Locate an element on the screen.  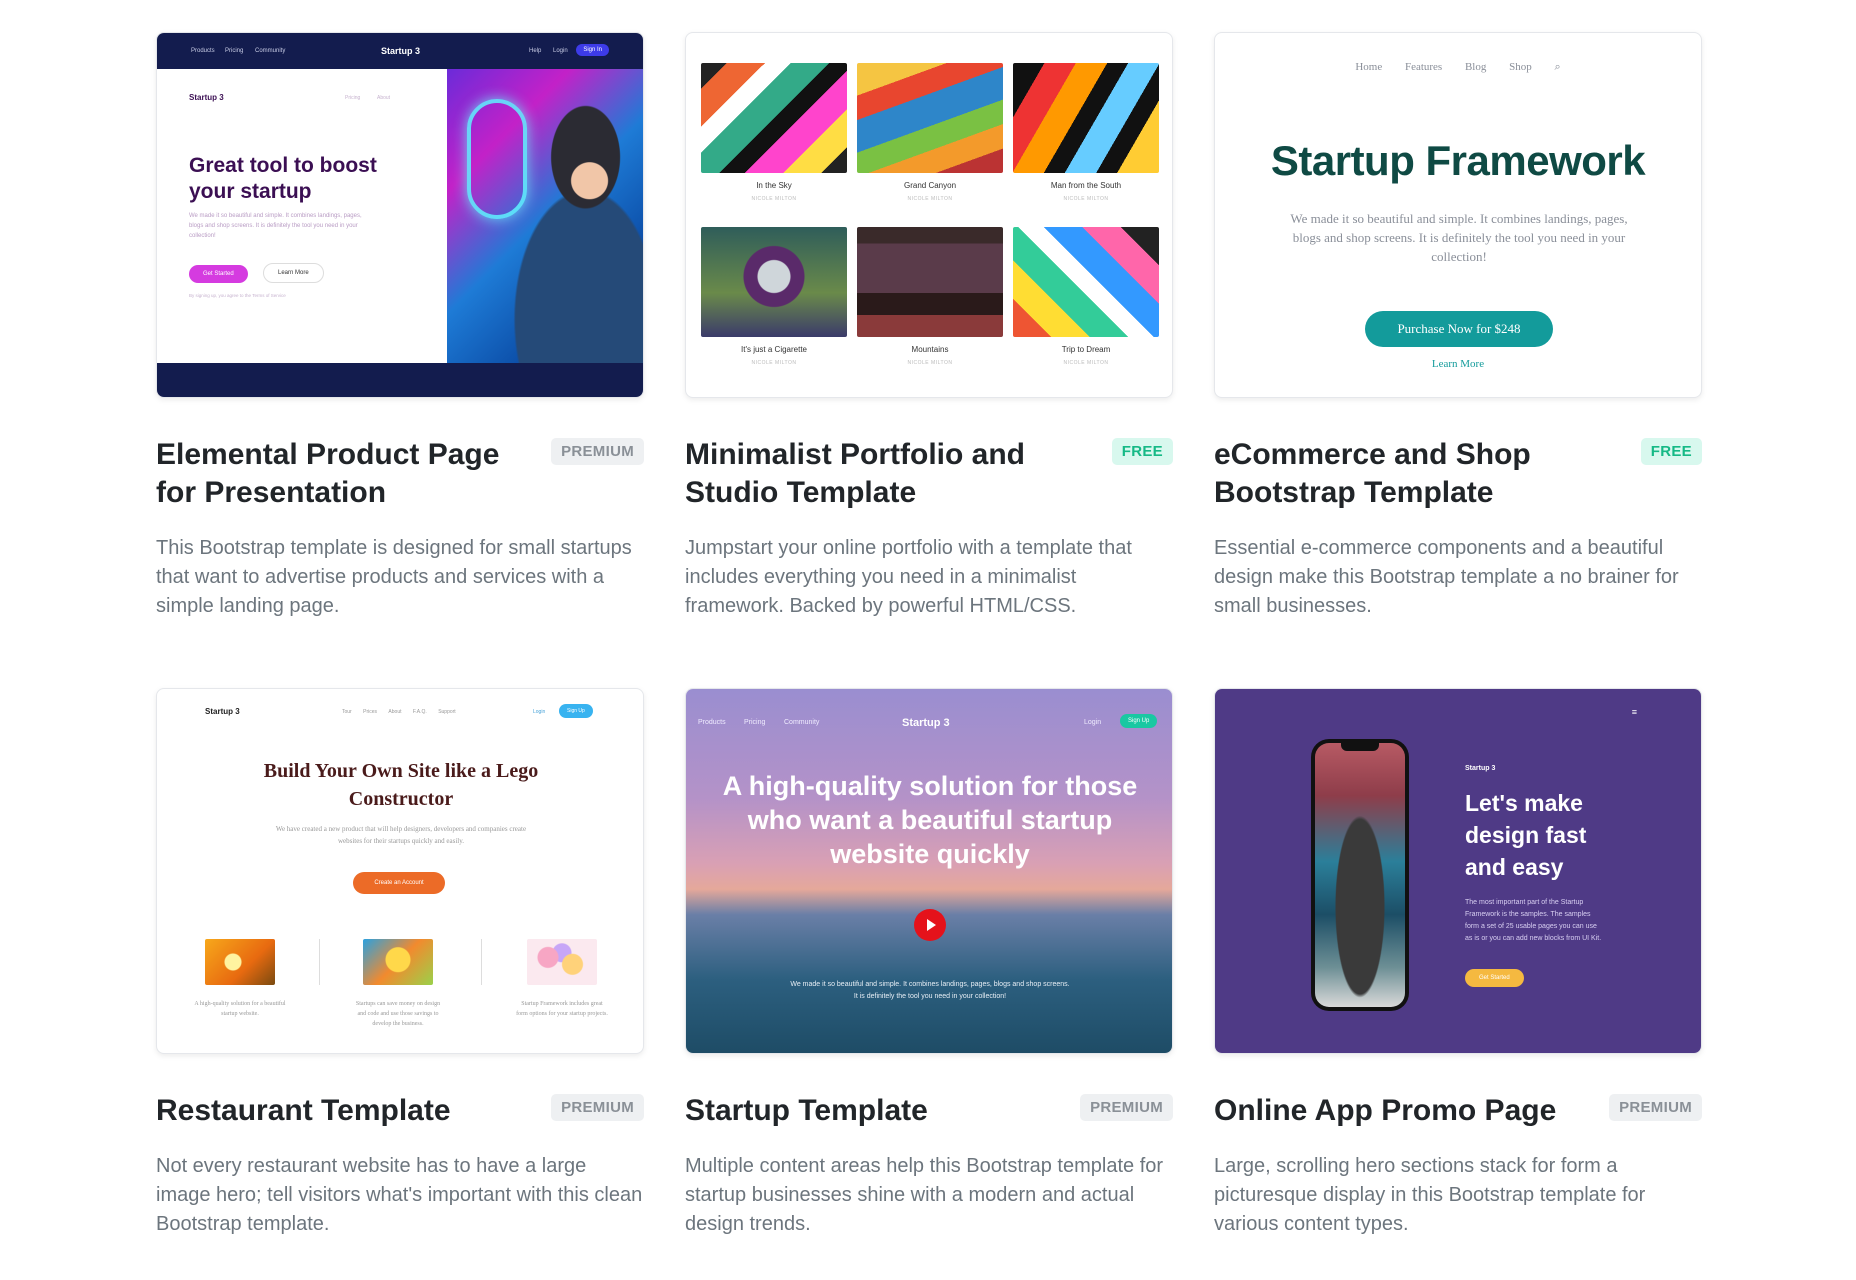
thumb-purchase-button: Purchase Now for $248 is located at coordinates (1459, 329).